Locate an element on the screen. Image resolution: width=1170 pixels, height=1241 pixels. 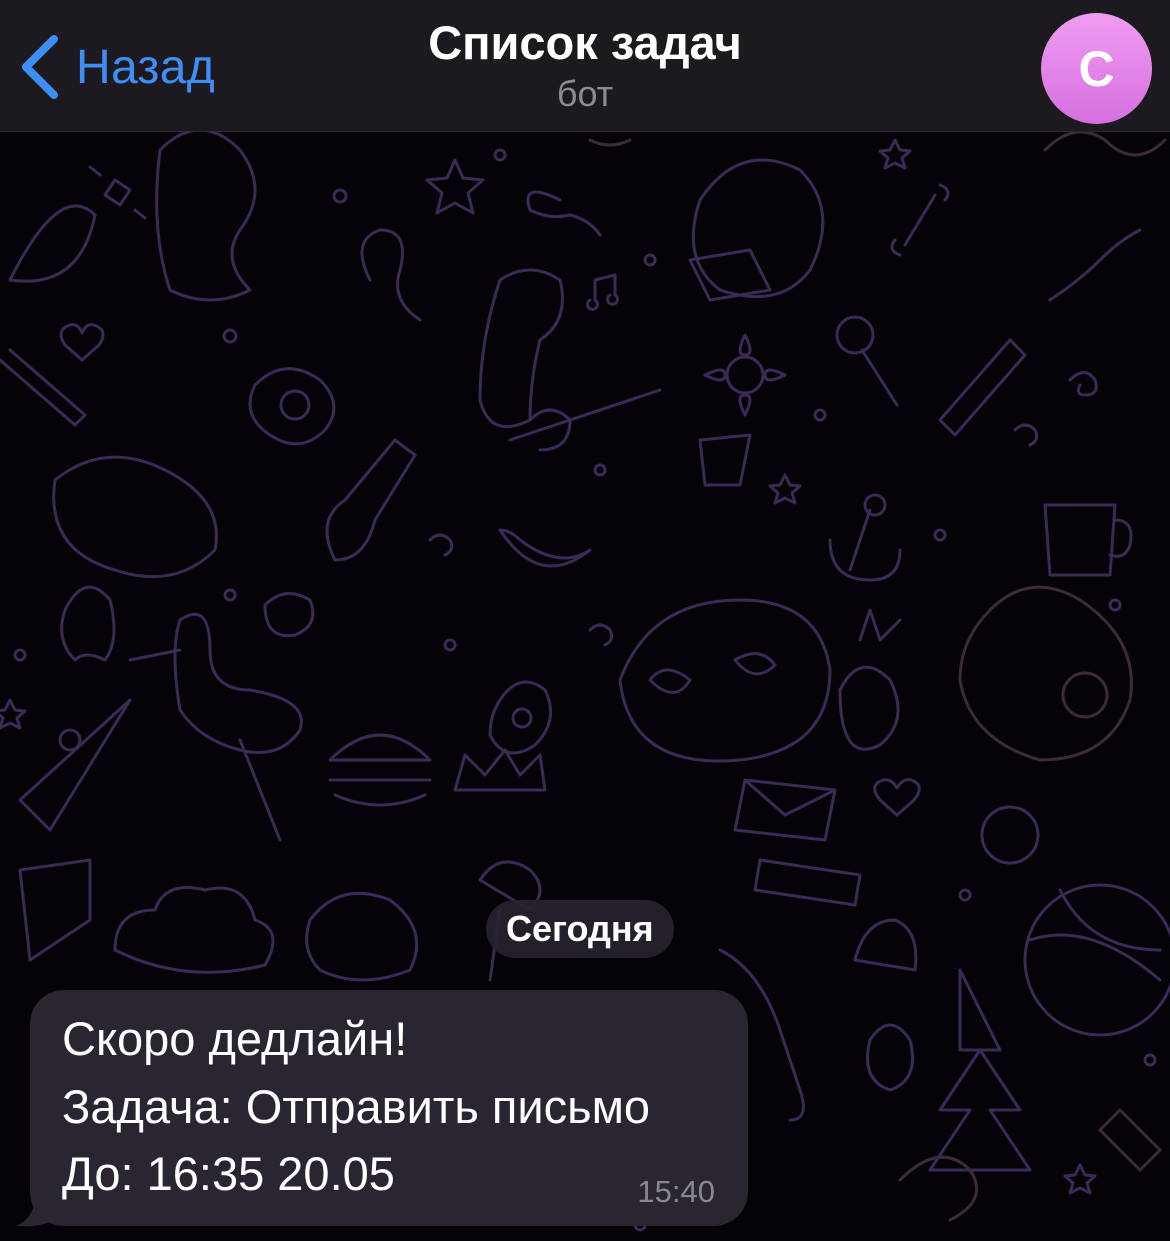
chat-header: Назад Список задач бот C is located at coordinates (585, 66).